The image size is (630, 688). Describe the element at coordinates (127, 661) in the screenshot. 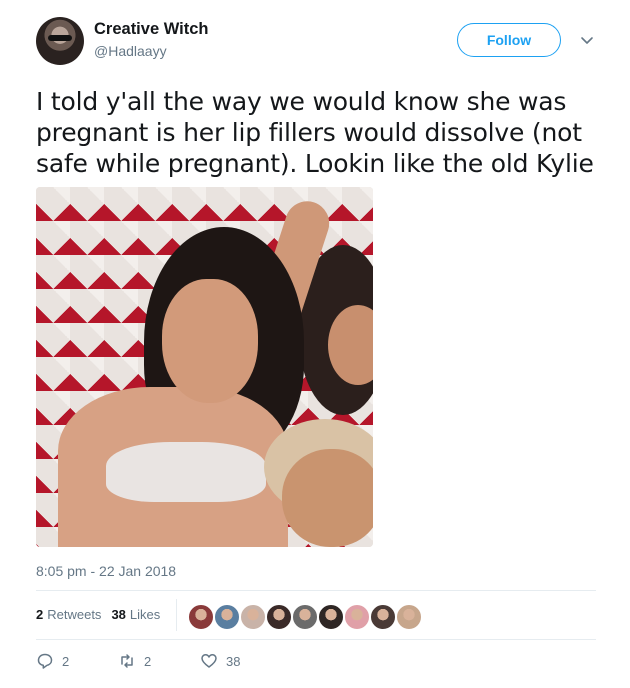

I see `retweet-icon` at that location.